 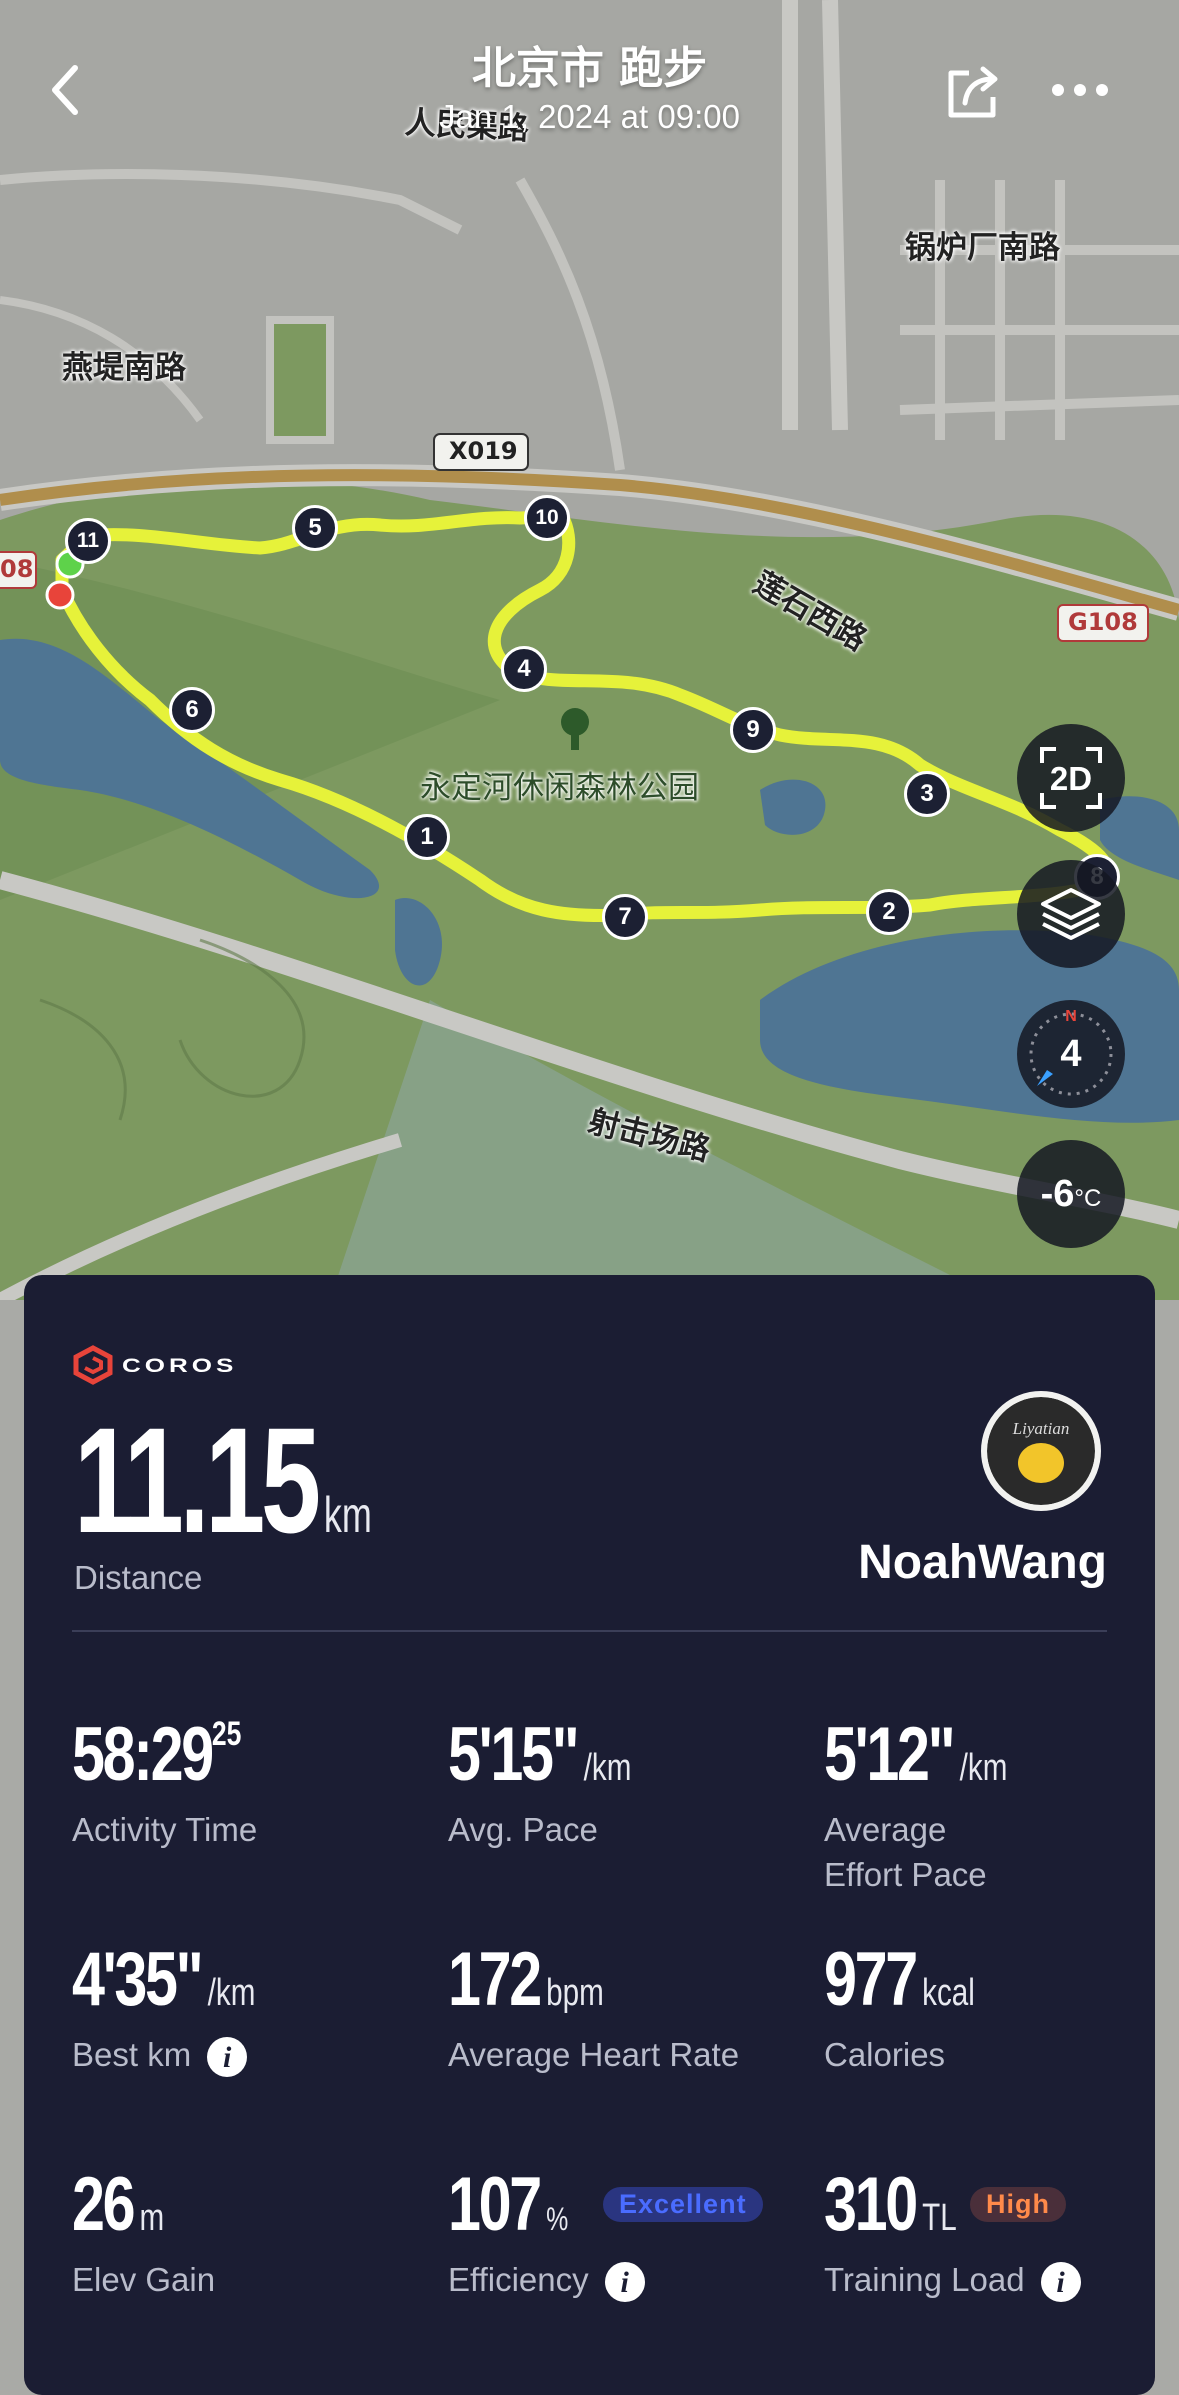 What do you see at coordinates (905, 1874) in the screenshot?
I see `metric-label-line2: Effort Pace` at bounding box center [905, 1874].